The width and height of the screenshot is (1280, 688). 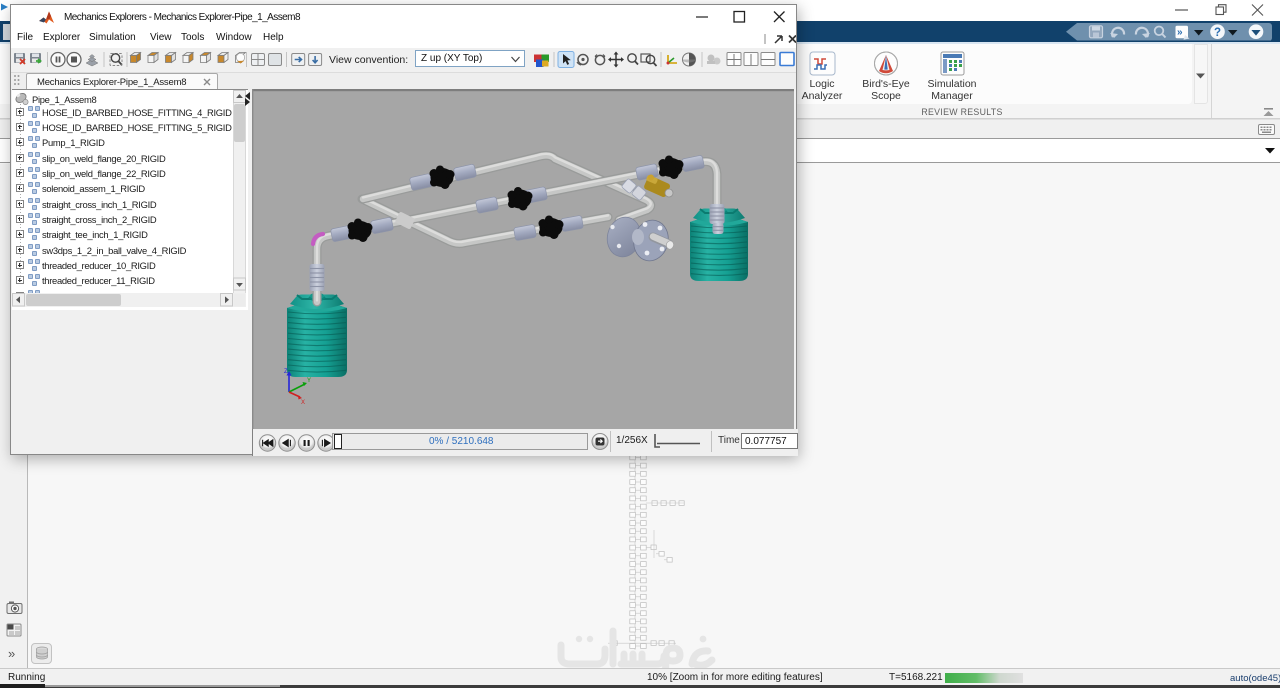 I want to click on svg-text: Z, so click(x=286, y=372).